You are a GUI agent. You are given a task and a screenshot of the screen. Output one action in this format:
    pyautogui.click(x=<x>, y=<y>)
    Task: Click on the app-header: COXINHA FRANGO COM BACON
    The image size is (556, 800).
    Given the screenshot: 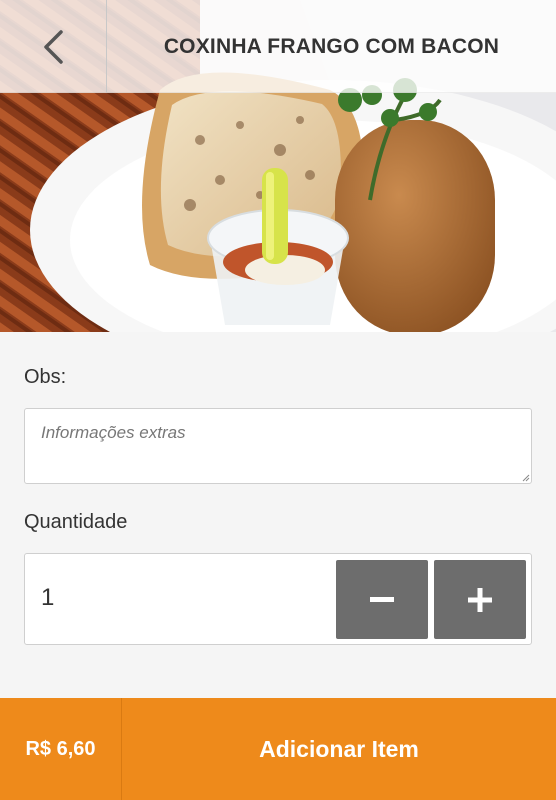 What is the action you would take?
    pyautogui.click(x=278, y=46)
    